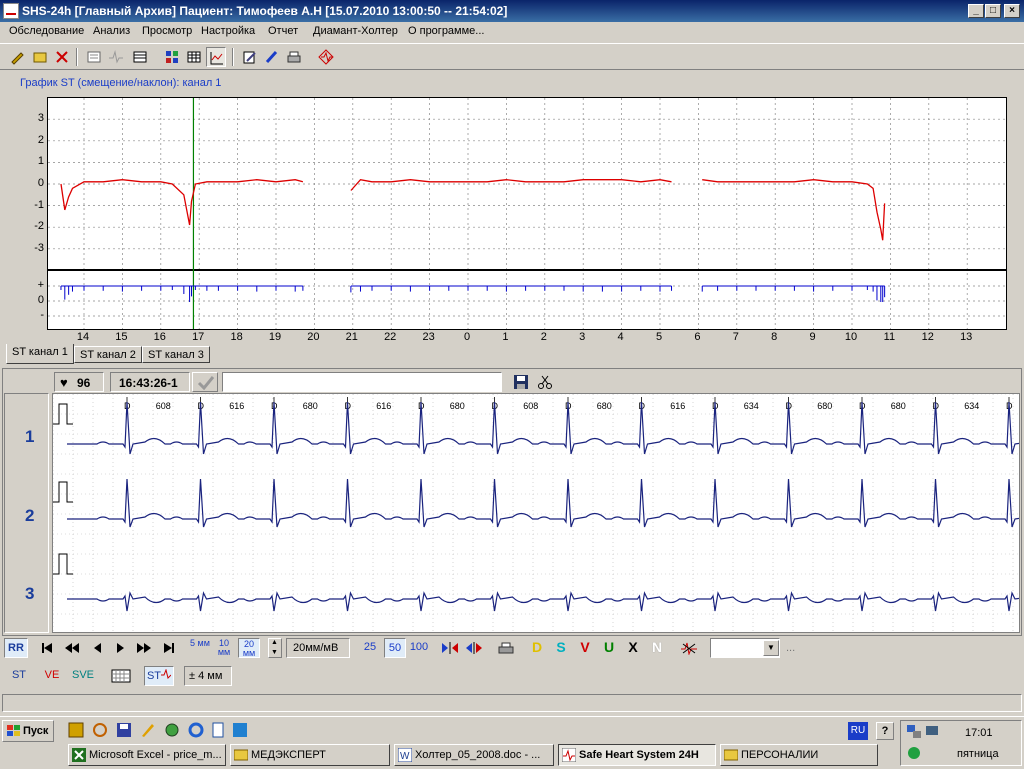 The height and width of the screenshot is (769, 1024). What do you see at coordinates (521, 383) in the screenshot?
I see `save-button` at bounding box center [521, 383].